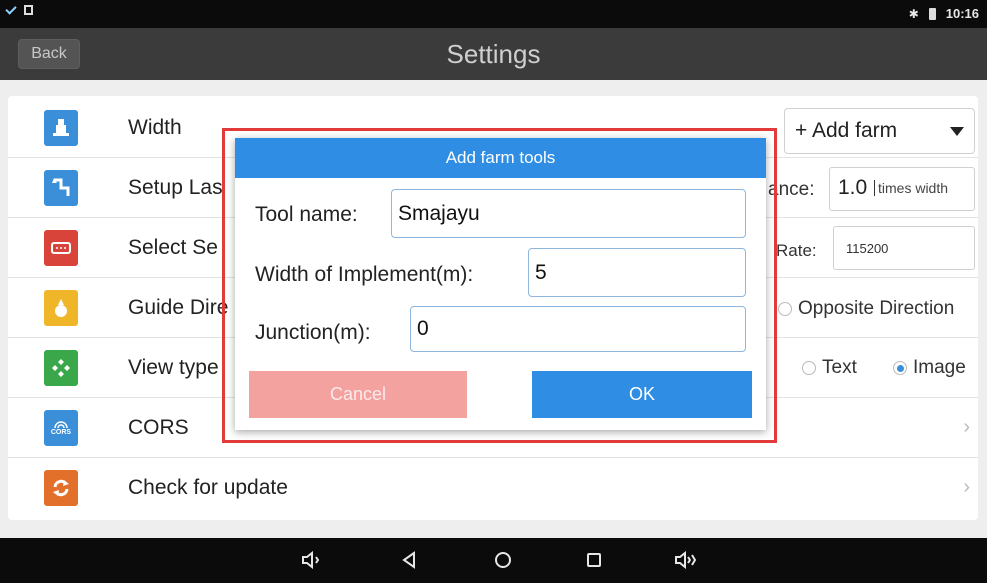 The image size is (987, 583). Describe the element at coordinates (962, 13) in the screenshot. I see `status-time: 10:16` at that location.